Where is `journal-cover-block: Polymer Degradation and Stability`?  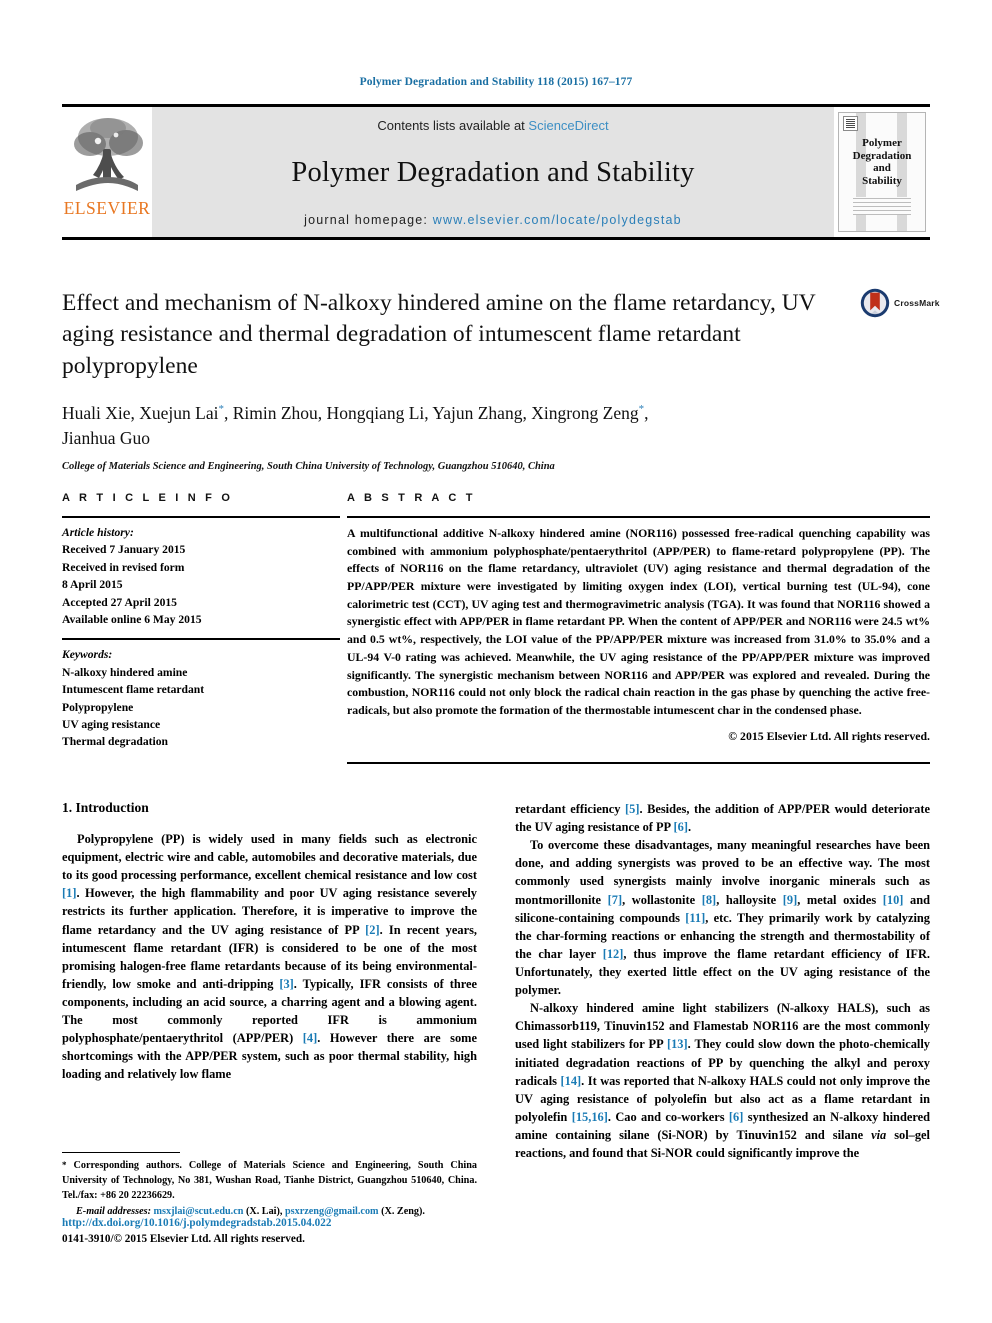 journal-cover-block: Polymer Degradation and Stability is located at coordinates (882, 172).